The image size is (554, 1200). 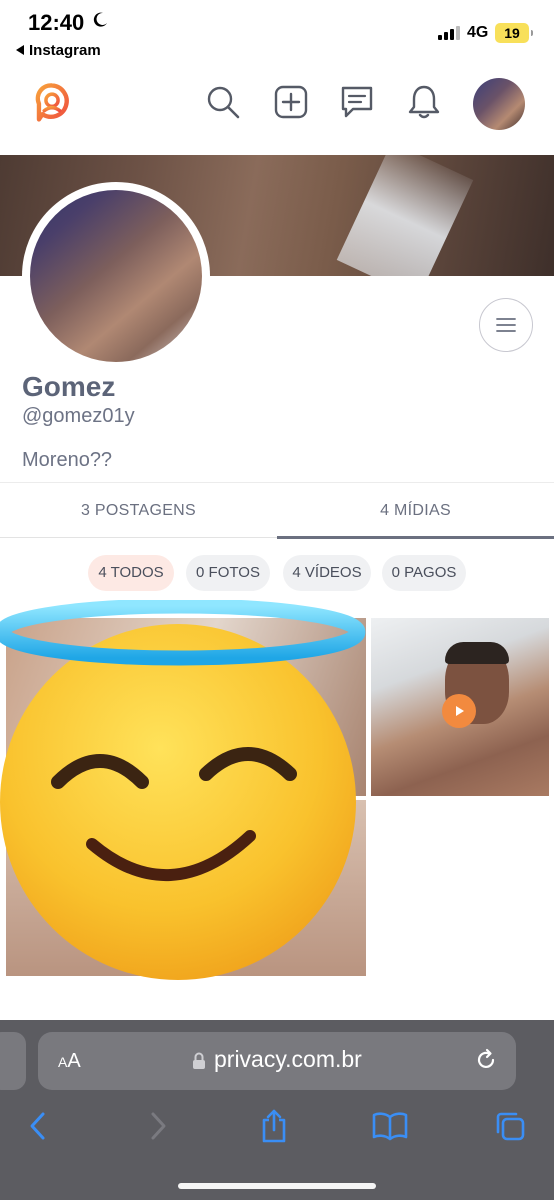 I want to click on do-not-disturb-moon-icon, so click(x=100, y=19).